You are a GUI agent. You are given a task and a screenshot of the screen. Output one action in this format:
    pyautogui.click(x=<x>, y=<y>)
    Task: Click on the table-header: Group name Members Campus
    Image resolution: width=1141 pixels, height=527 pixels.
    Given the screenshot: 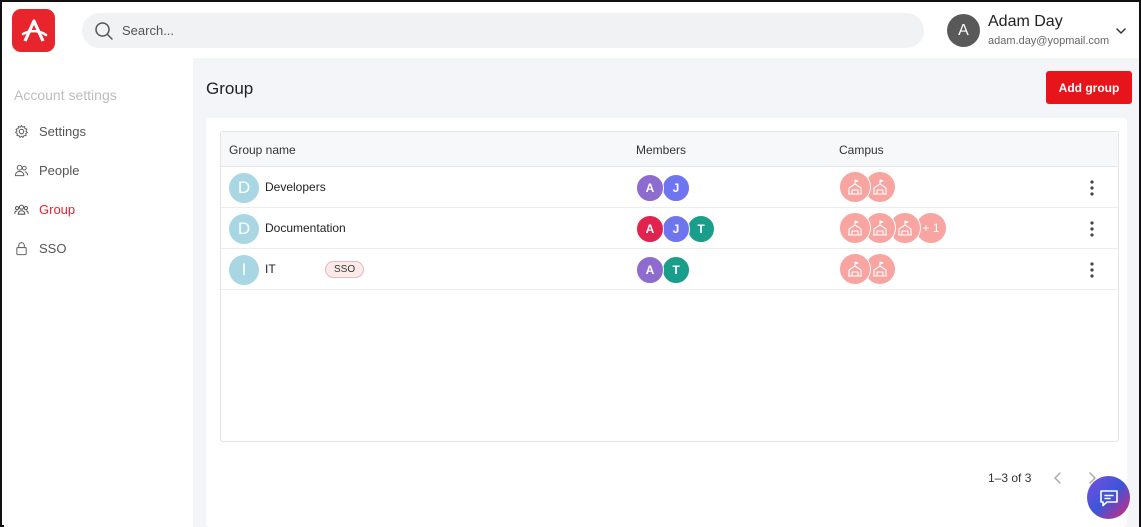 What is the action you would take?
    pyautogui.click(x=669, y=149)
    